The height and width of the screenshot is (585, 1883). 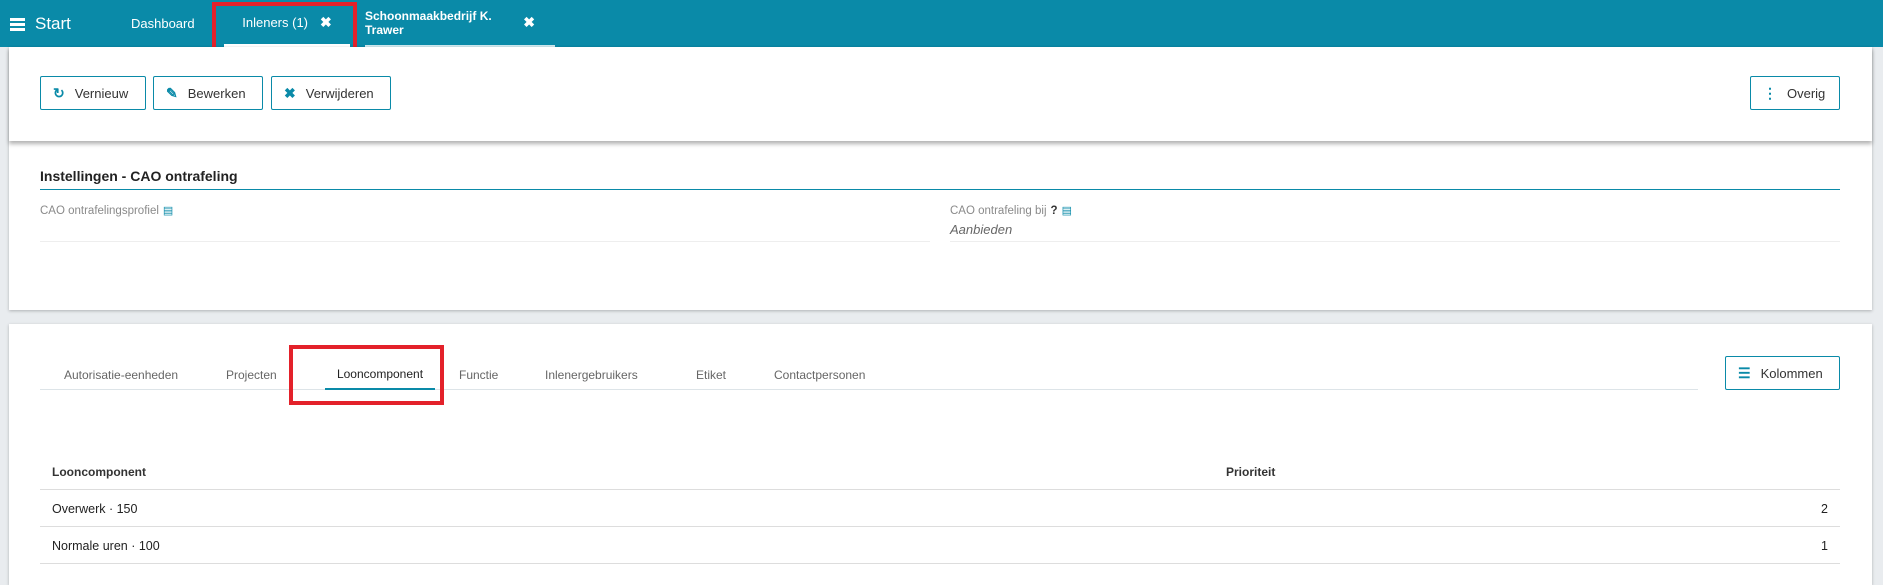 What do you see at coordinates (1770, 92) in the screenshot?
I see `more-vertical-icon: ⋮` at bounding box center [1770, 92].